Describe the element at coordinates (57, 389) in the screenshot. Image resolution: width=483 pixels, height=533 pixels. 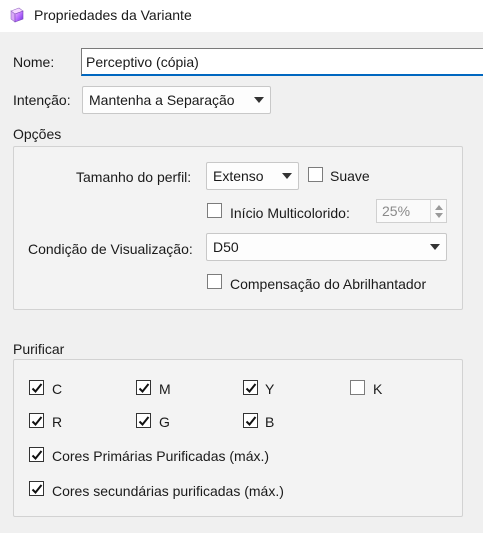
I see `channel-c-label: C` at that location.